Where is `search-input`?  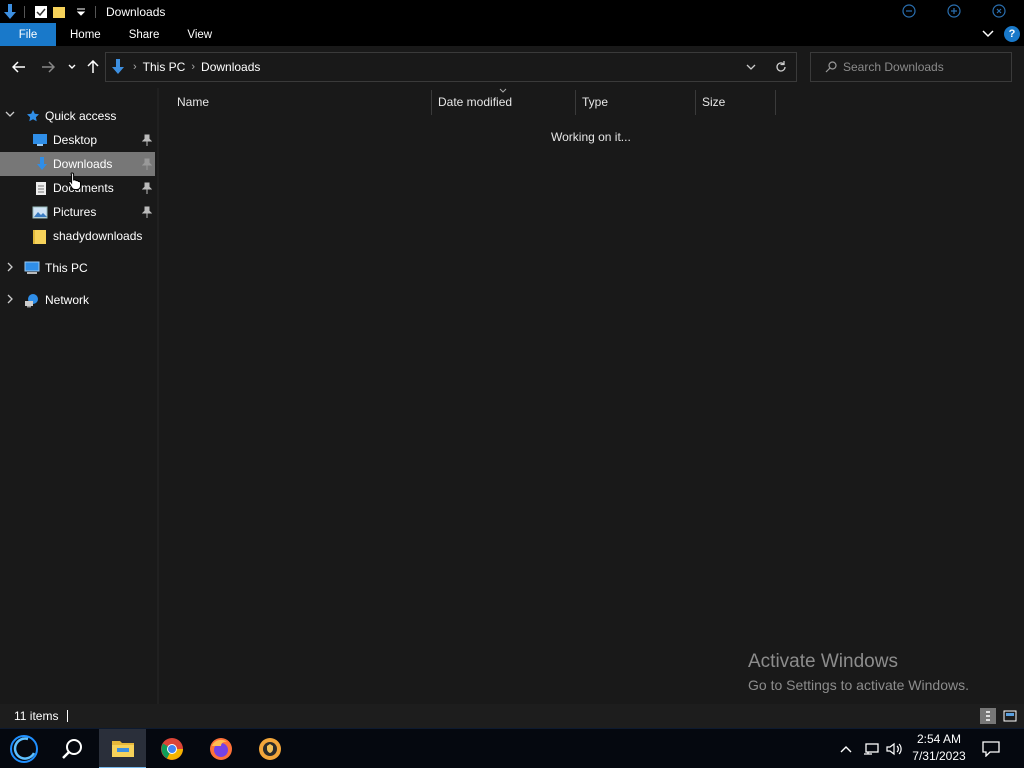
search-input is located at coordinates (923, 67).